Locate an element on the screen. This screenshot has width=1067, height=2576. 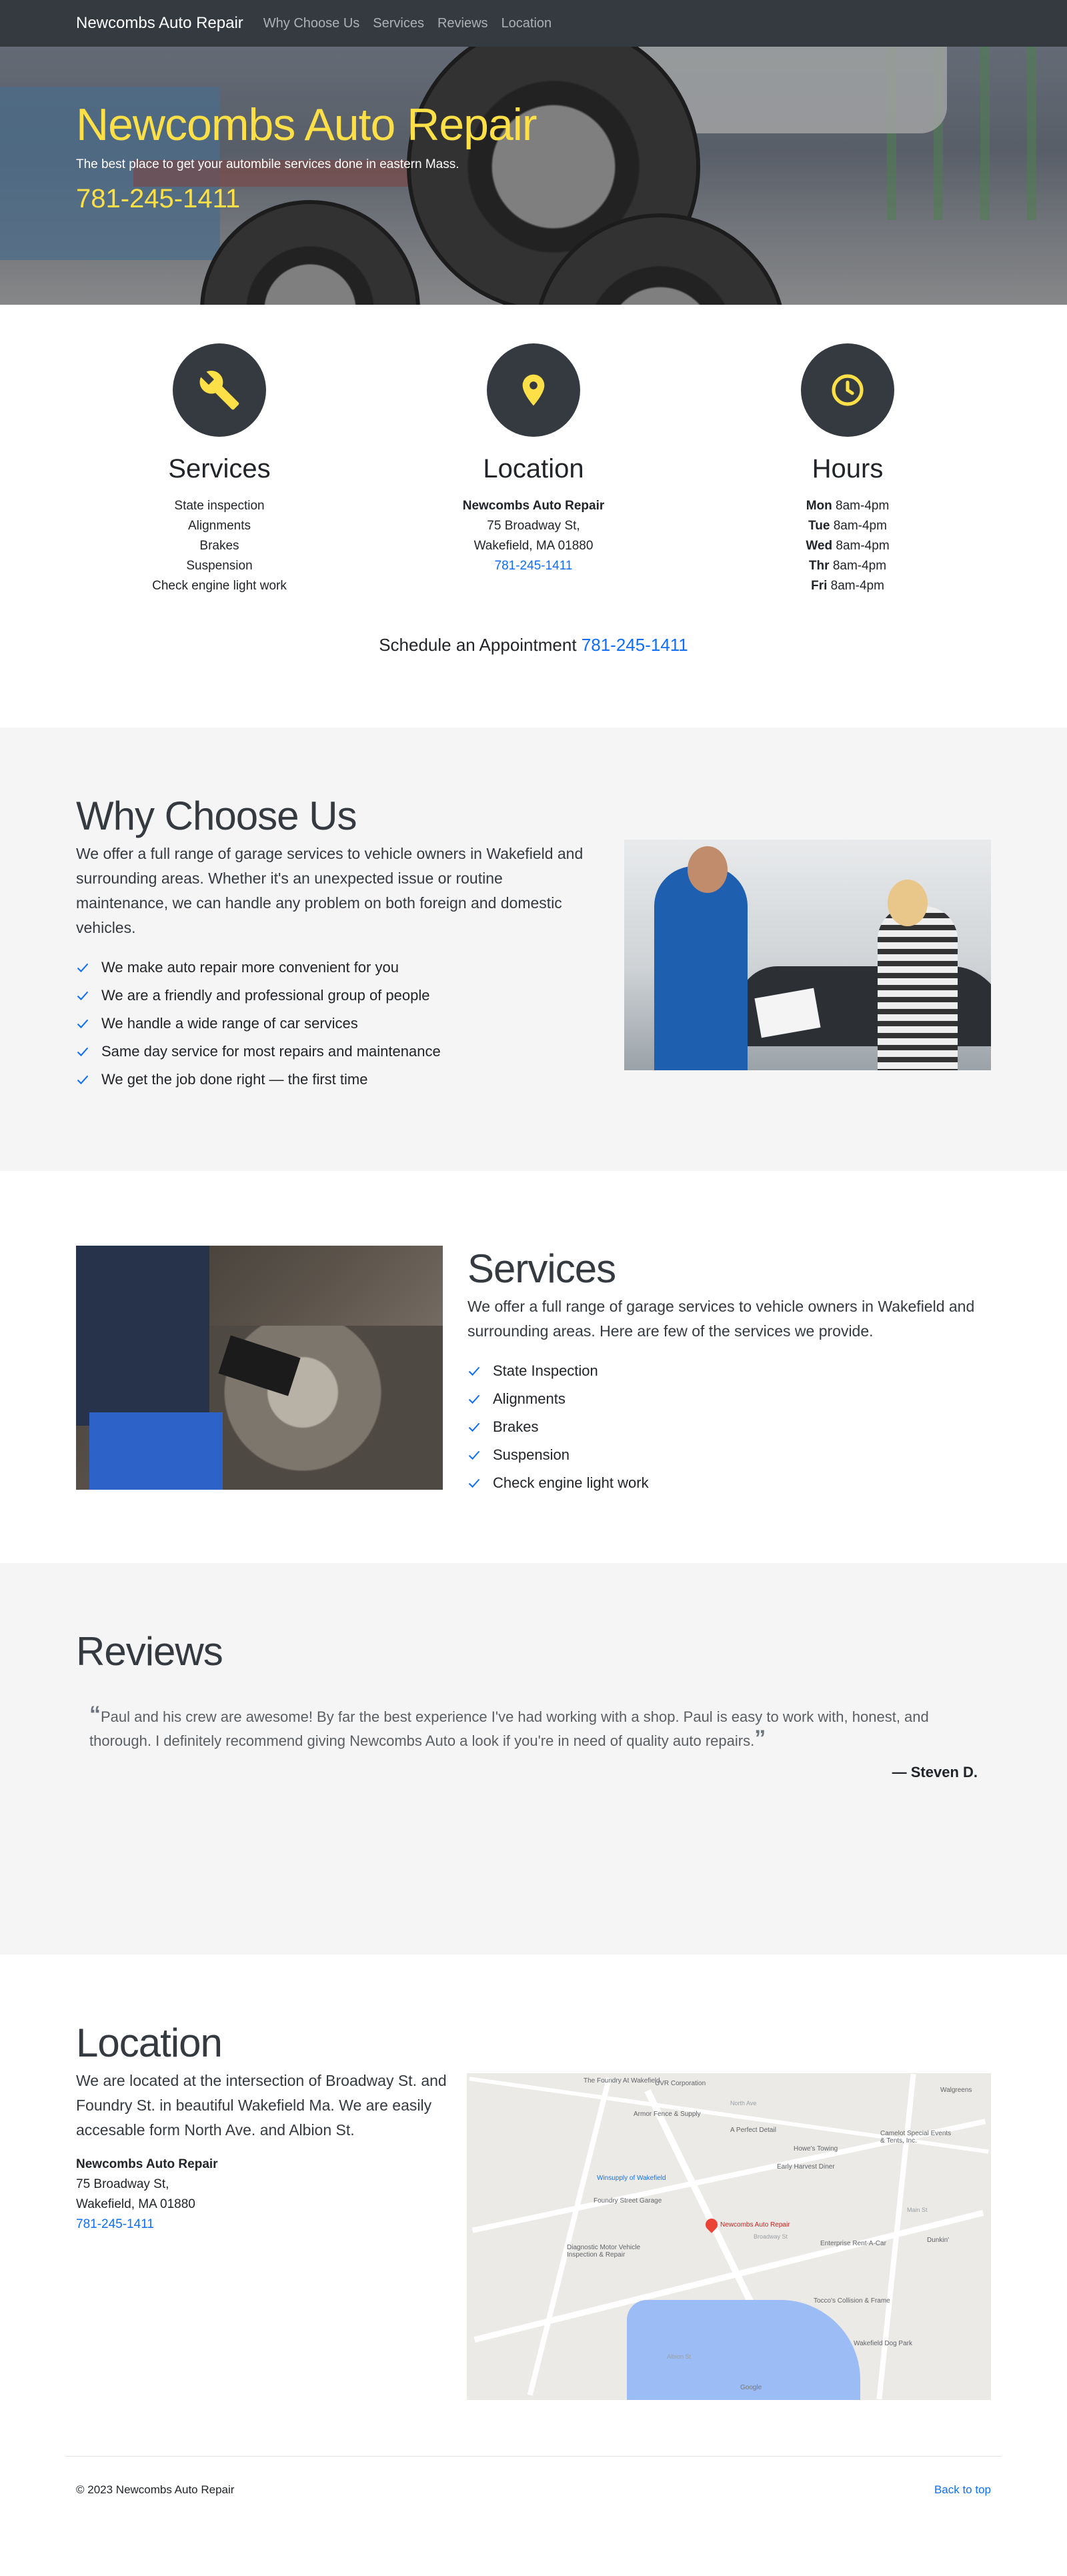
nav-link-location: Location is located at coordinates (526, 23).